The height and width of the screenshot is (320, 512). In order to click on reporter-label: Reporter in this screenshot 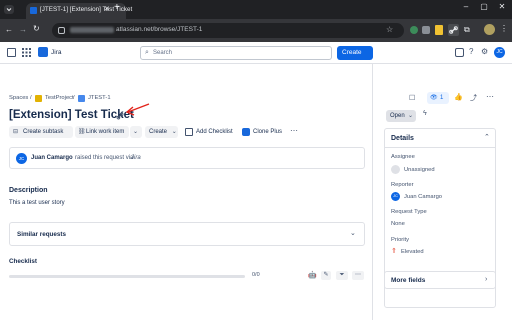, I will do `click(402, 185)`.